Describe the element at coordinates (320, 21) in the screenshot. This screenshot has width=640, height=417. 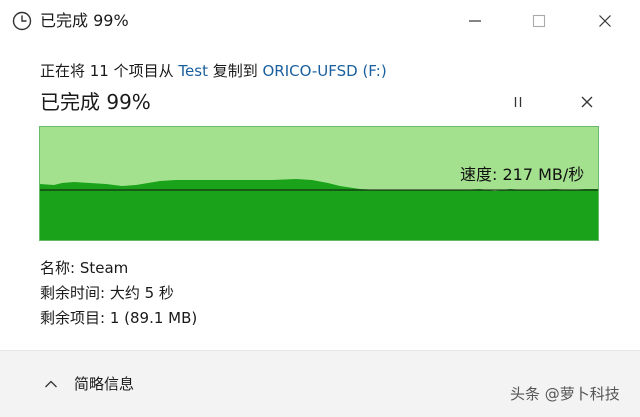
I see `title-bar: 已完成 99%` at that location.